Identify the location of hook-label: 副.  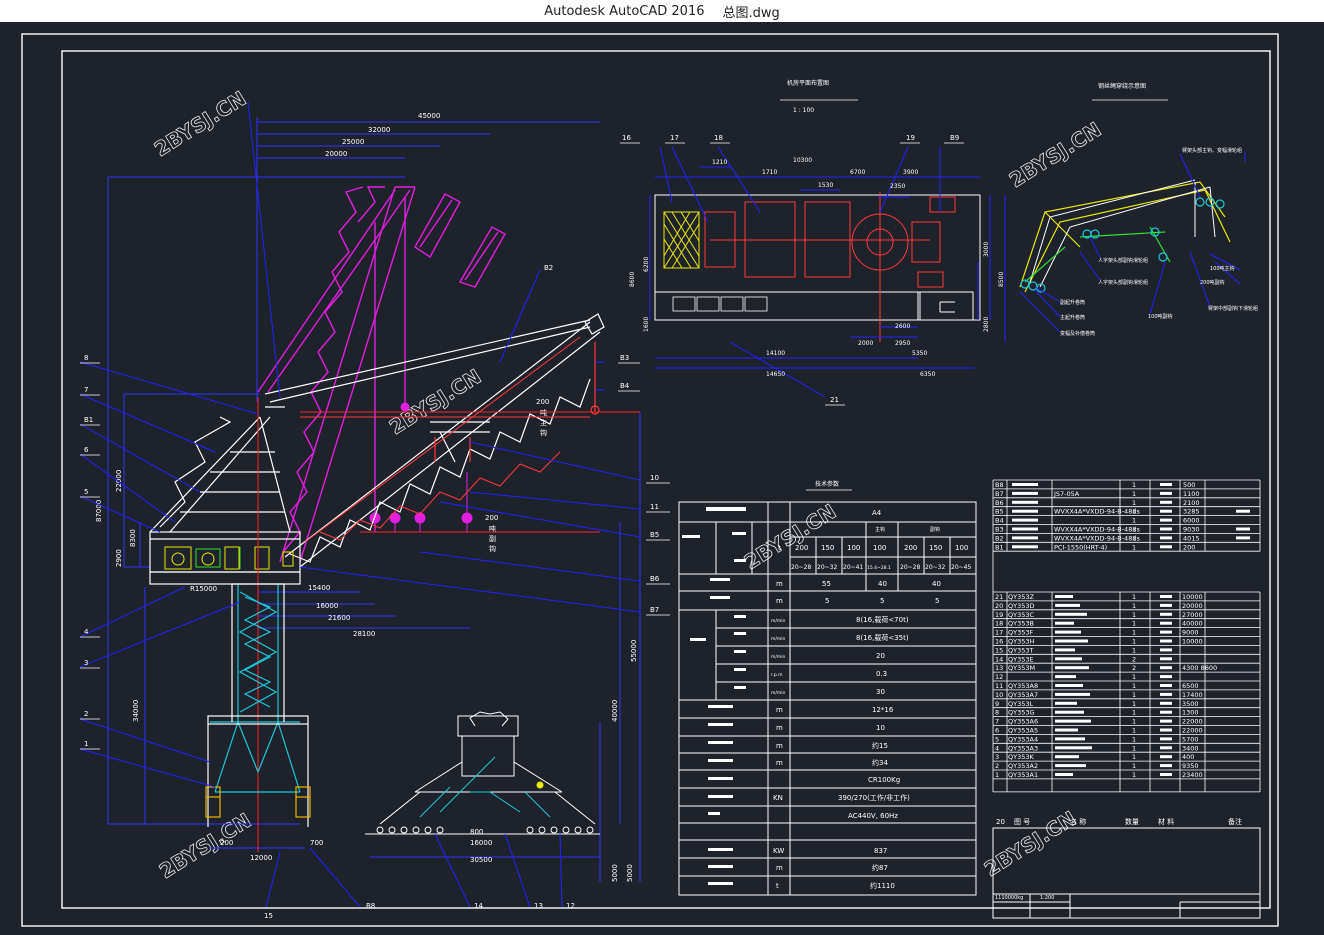
(492, 538).